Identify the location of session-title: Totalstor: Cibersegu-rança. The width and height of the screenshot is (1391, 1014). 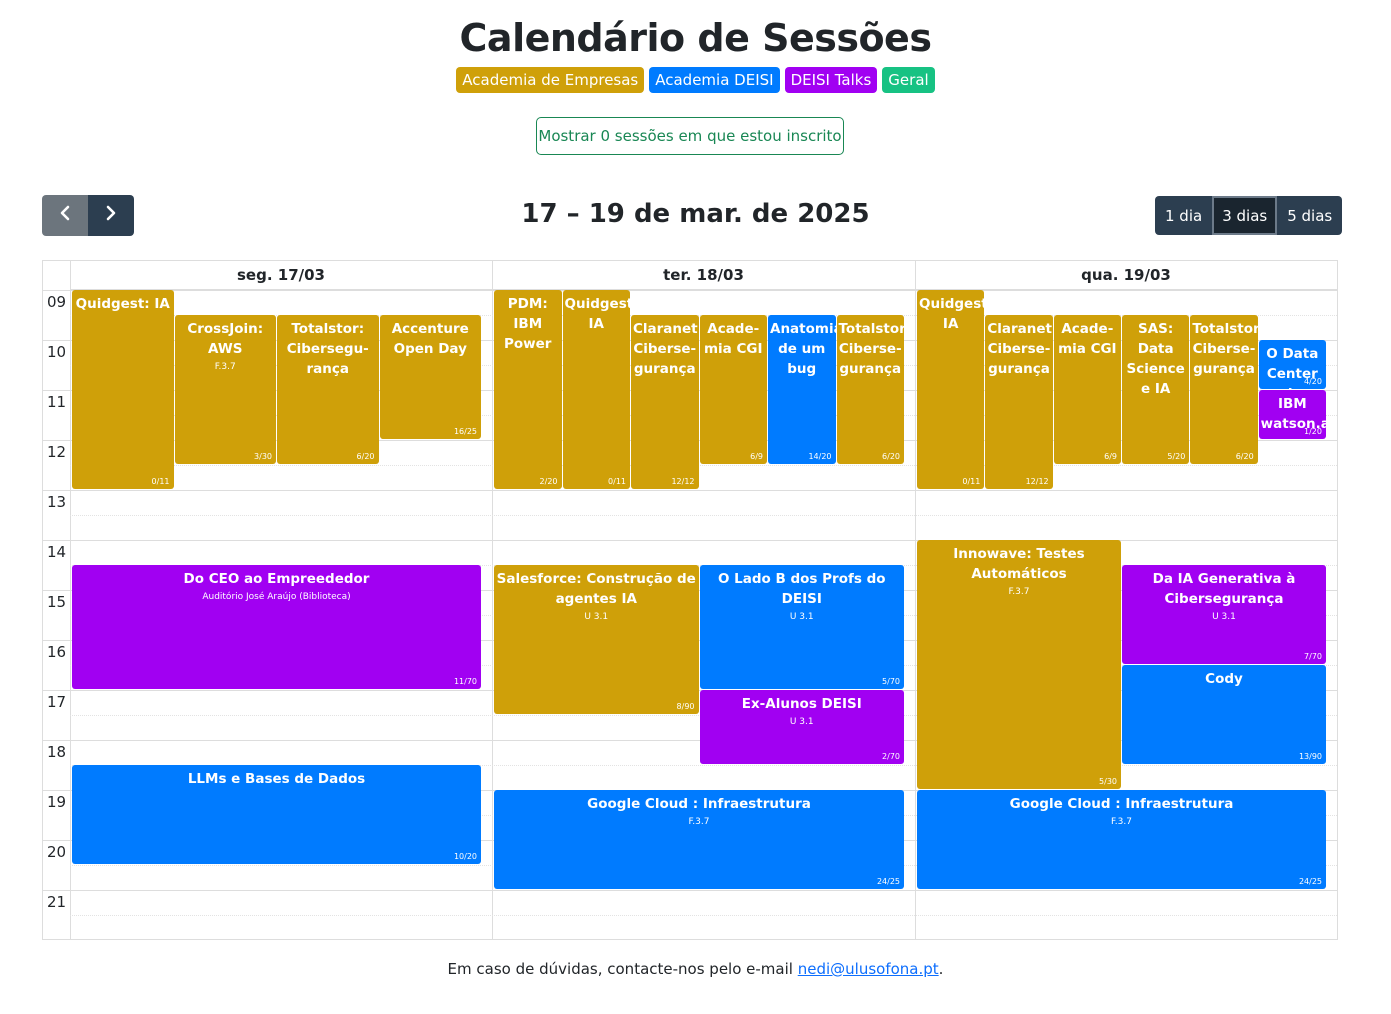
(327, 349).